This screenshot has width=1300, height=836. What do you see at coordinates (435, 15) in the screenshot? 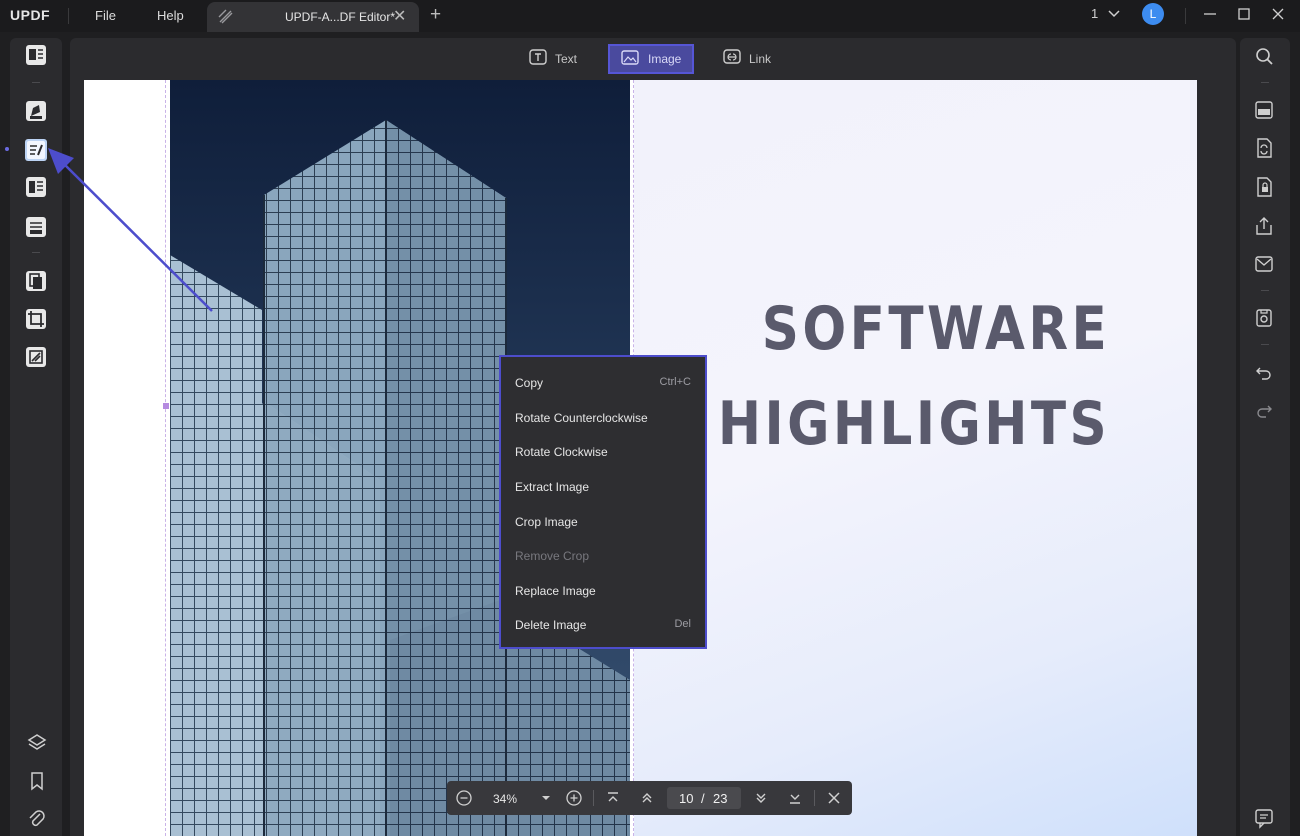
I see `new-tab-button: +` at bounding box center [435, 15].